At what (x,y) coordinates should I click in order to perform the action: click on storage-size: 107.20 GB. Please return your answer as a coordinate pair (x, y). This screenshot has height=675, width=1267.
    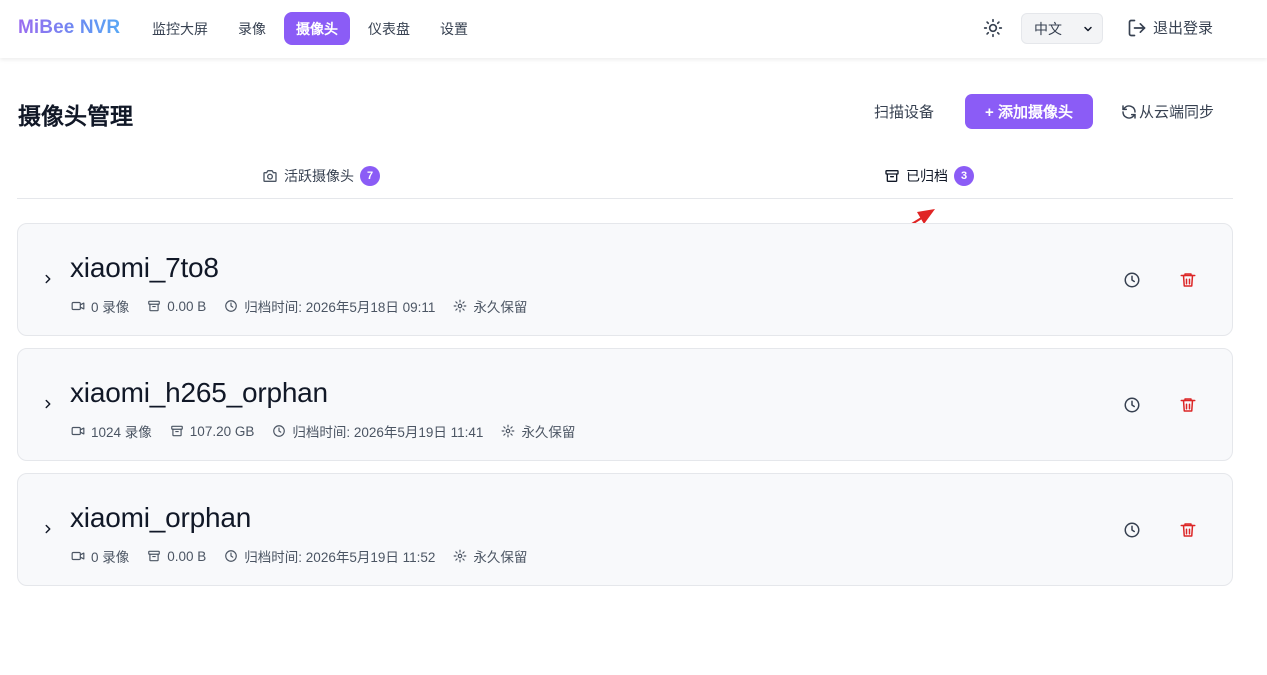
    Looking at the image, I should click on (212, 431).